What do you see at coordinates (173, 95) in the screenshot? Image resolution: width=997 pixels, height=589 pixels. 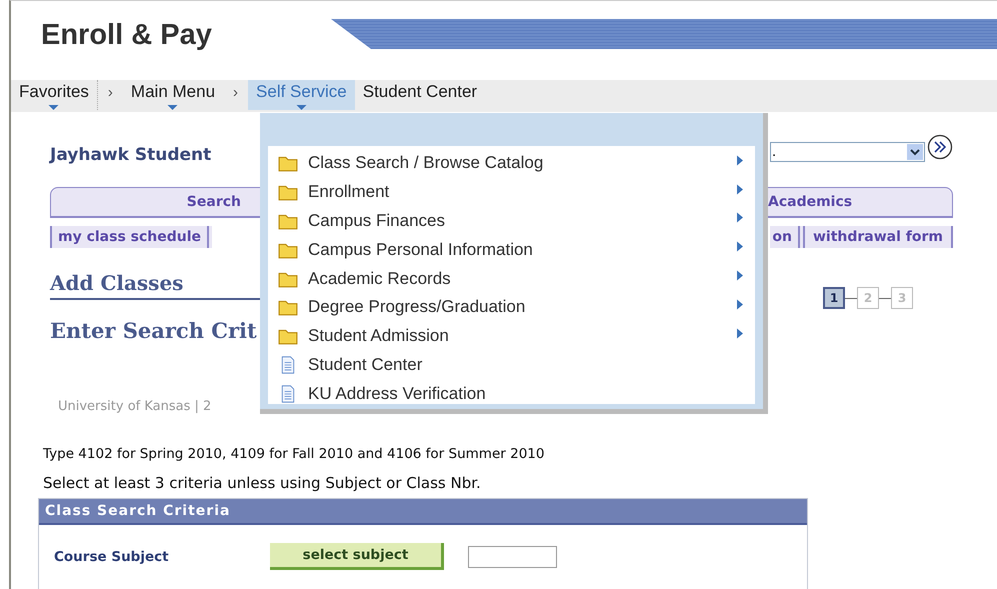 I see `breadcrumb-menu: Main Menu` at bounding box center [173, 95].